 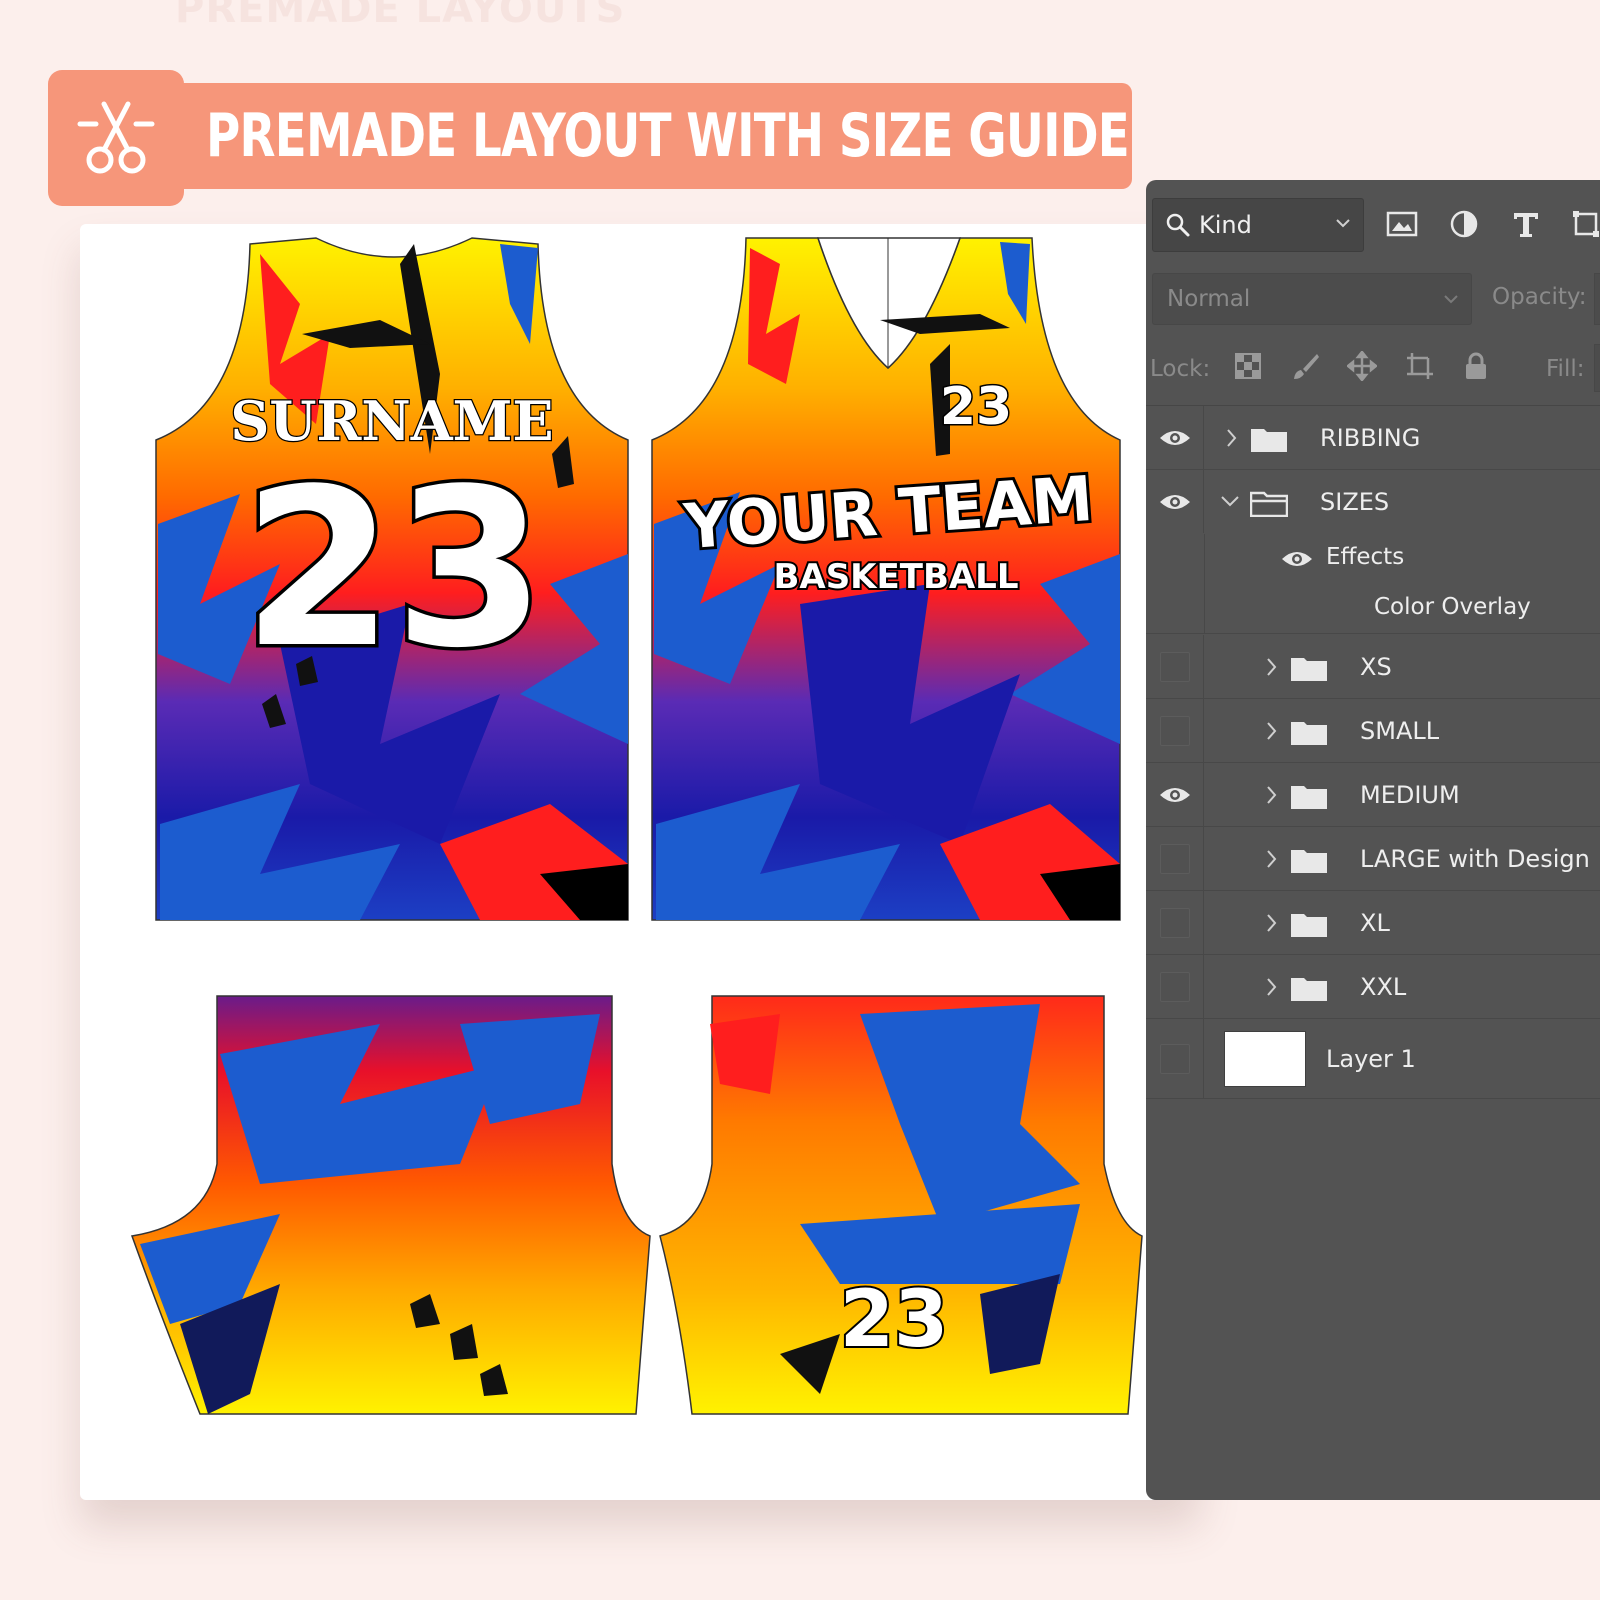 What do you see at coordinates (894, 1320) in the screenshot?
I see `shorts-number: 23` at bounding box center [894, 1320].